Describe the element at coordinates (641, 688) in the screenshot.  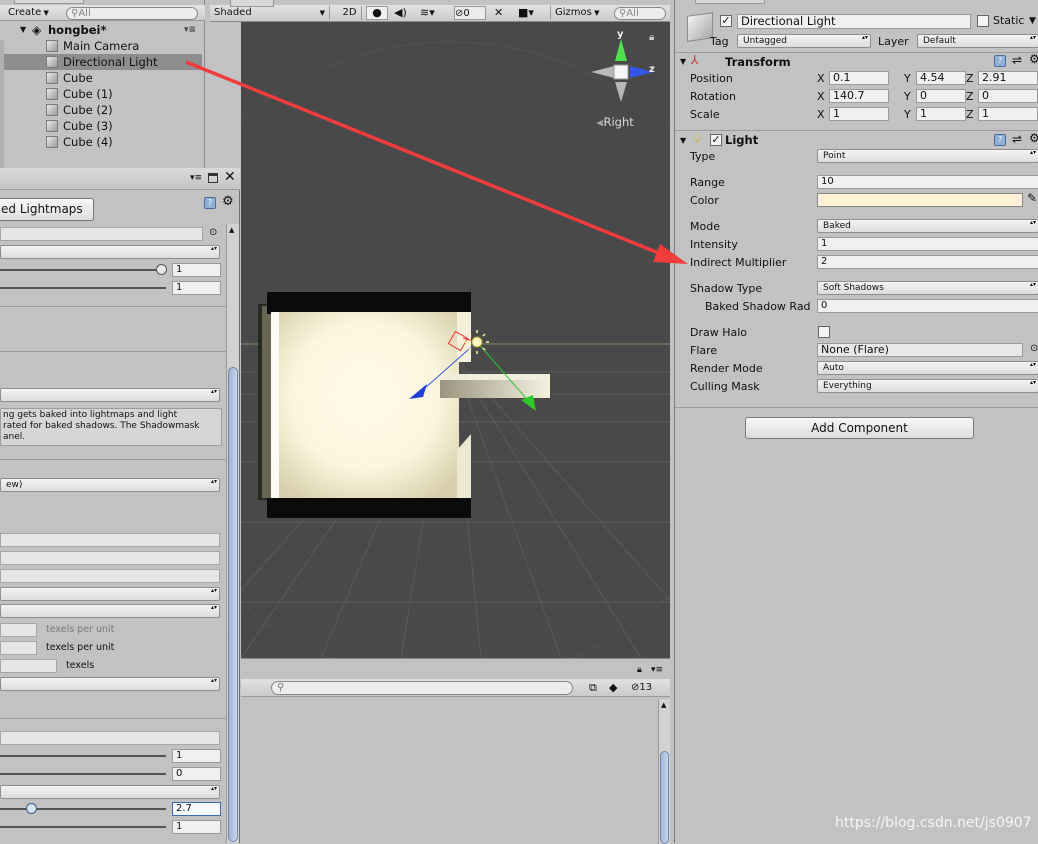
I see `hidden-count-toggle: ⊘13` at that location.